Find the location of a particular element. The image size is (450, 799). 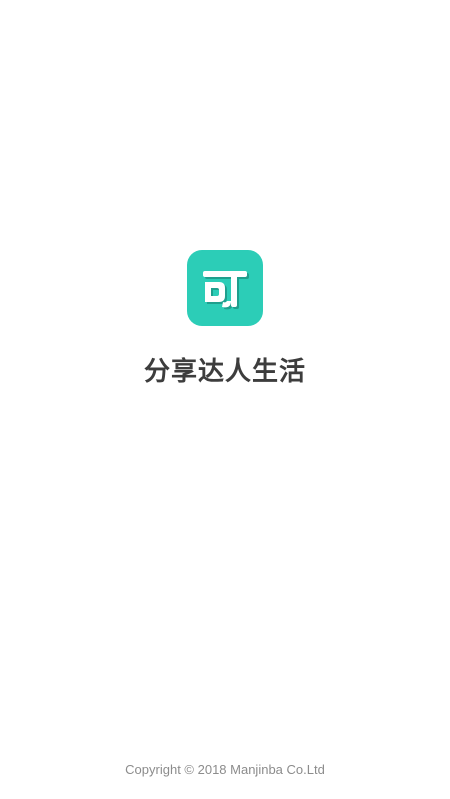

ke-glyph-logo-icon is located at coordinates (225, 288).